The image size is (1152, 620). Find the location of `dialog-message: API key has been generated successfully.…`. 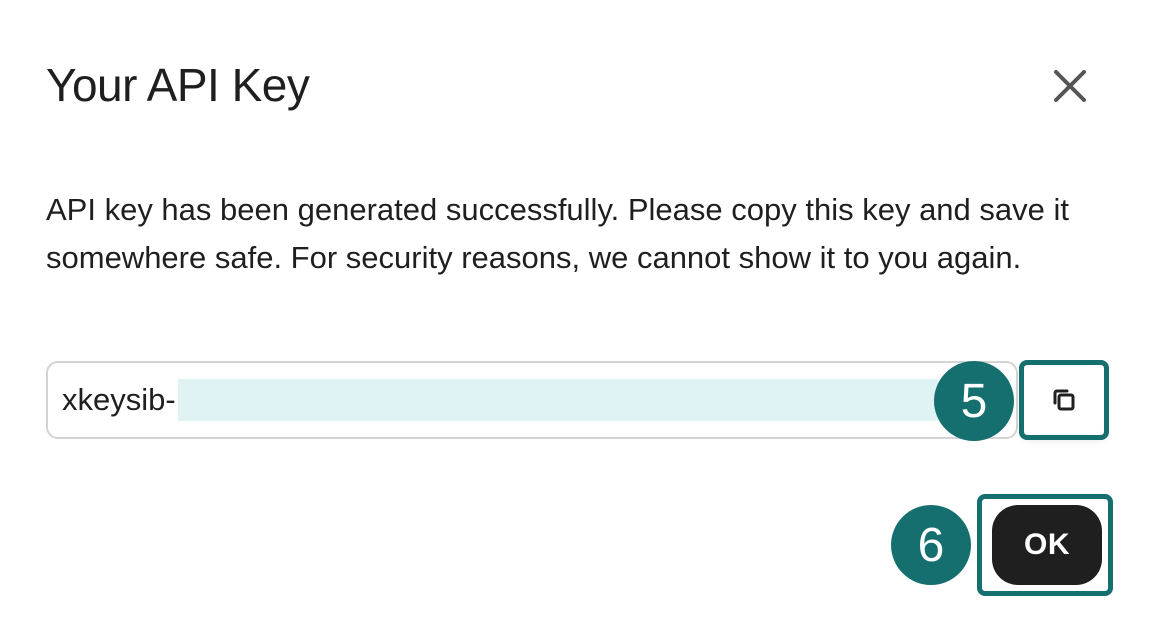

dialog-message: API key has been generated successfully.… is located at coordinates (557, 233).